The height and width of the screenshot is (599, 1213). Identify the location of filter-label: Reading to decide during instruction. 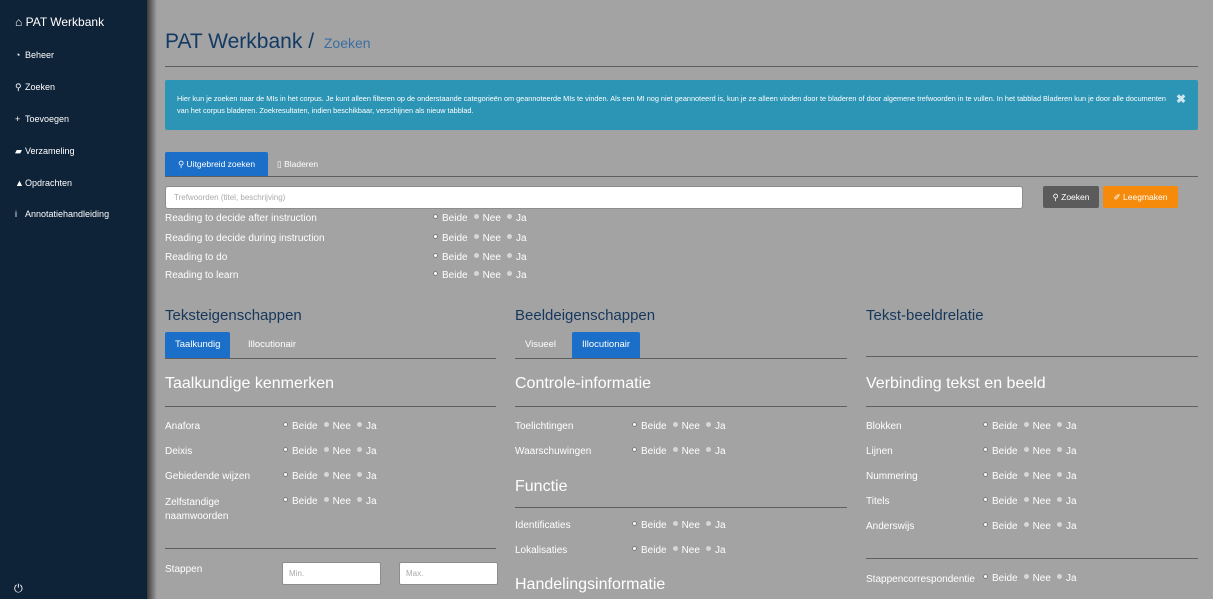
(245, 238).